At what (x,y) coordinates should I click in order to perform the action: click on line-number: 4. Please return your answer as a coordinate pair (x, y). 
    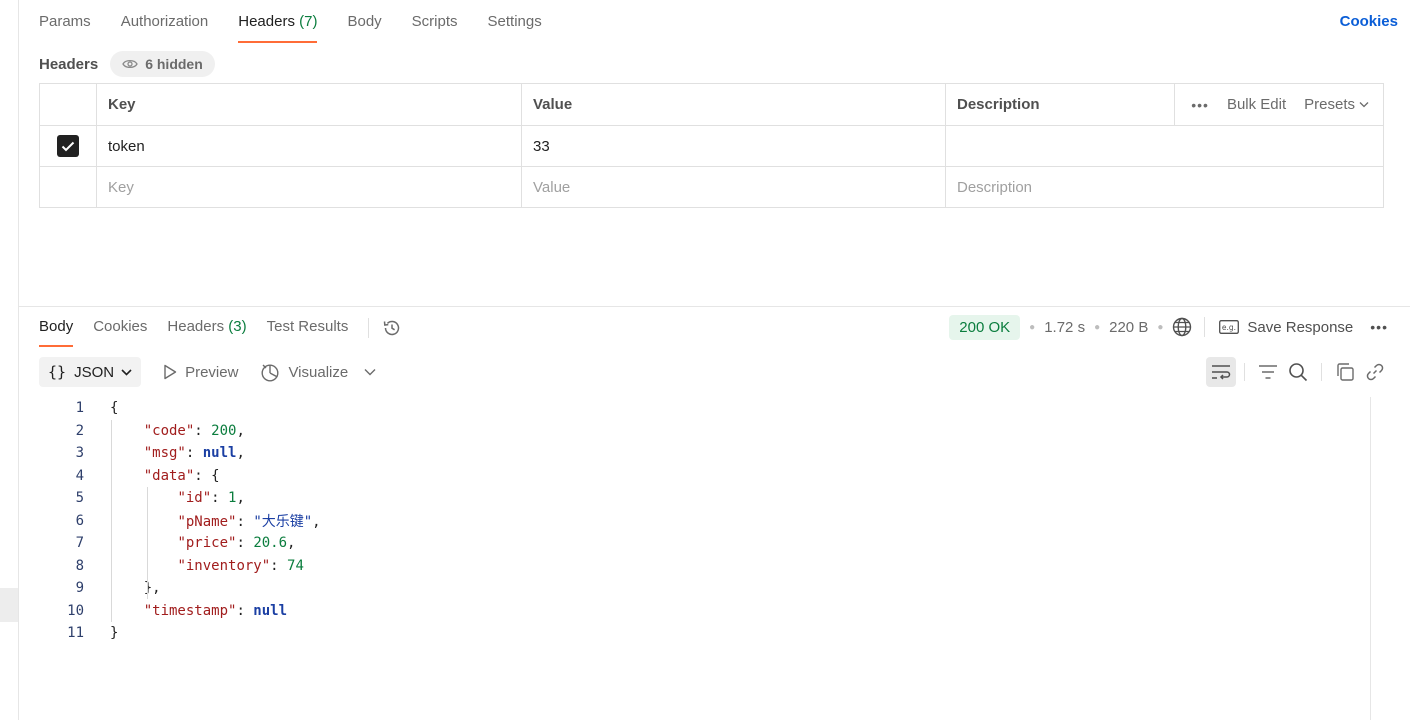
    Looking at the image, I should click on (79, 475).